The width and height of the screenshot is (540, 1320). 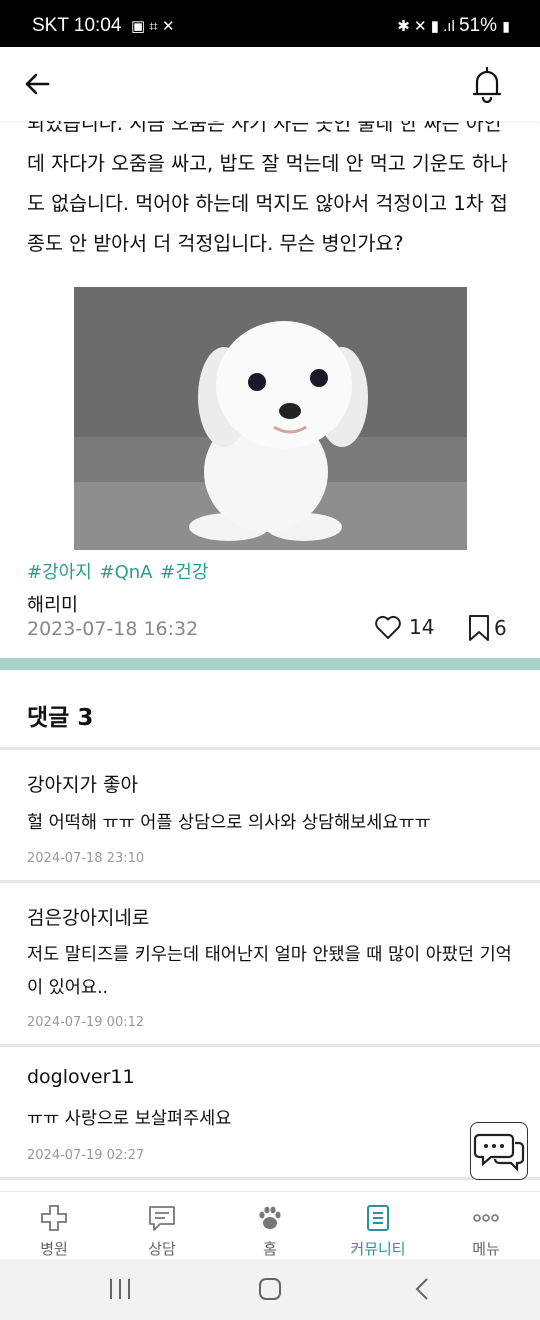 What do you see at coordinates (117, 571) in the screenshot?
I see `post-tags: #강아지 #QnA #건강` at bounding box center [117, 571].